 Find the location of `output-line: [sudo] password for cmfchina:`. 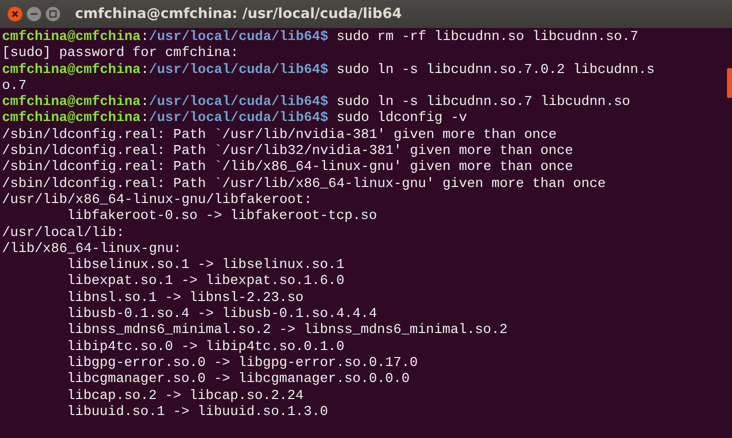

output-line: [sudo] password for cmfchina: is located at coordinates (120, 54).